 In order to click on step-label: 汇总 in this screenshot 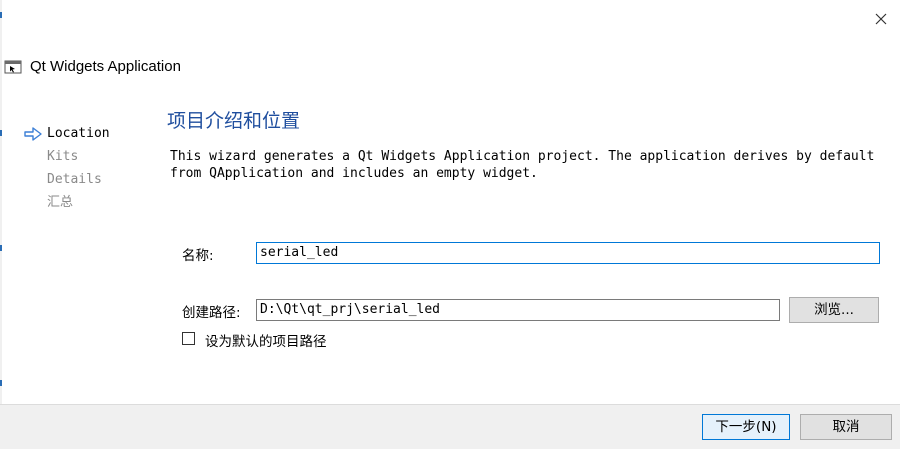, I will do `click(60, 202)`.